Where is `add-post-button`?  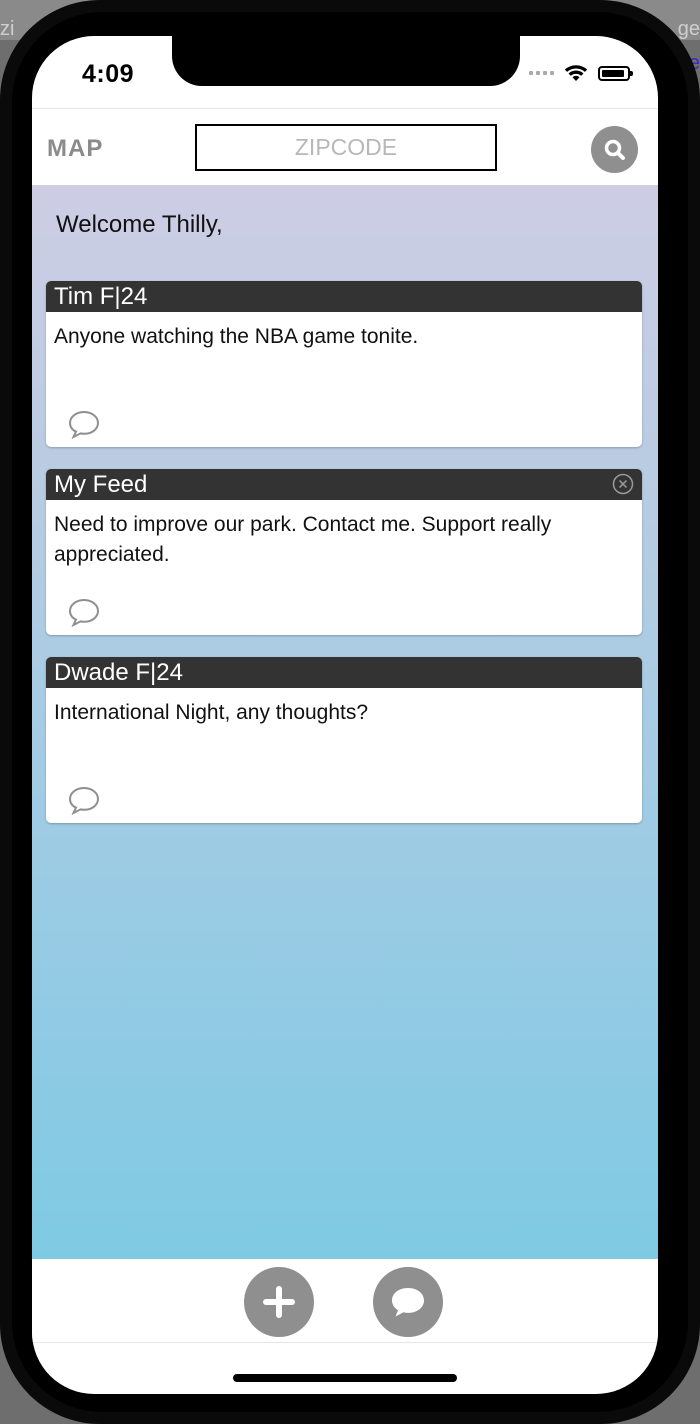
add-post-button is located at coordinates (279, 1302).